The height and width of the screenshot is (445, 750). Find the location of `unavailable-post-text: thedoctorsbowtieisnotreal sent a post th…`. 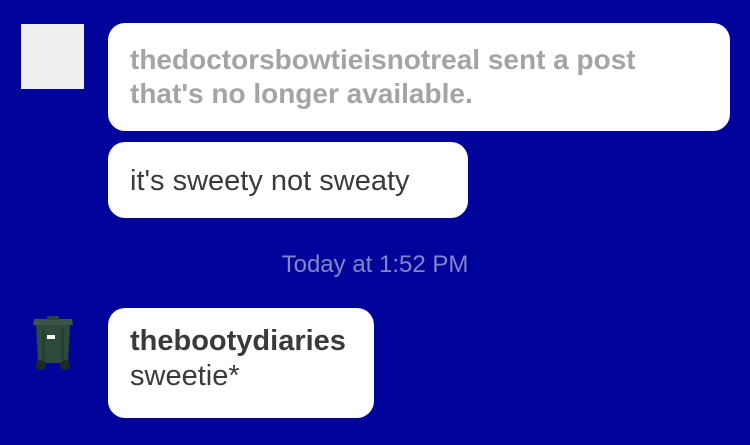

unavailable-post-text: thedoctorsbowtieisnotreal sent a post th… is located at coordinates (383, 76).